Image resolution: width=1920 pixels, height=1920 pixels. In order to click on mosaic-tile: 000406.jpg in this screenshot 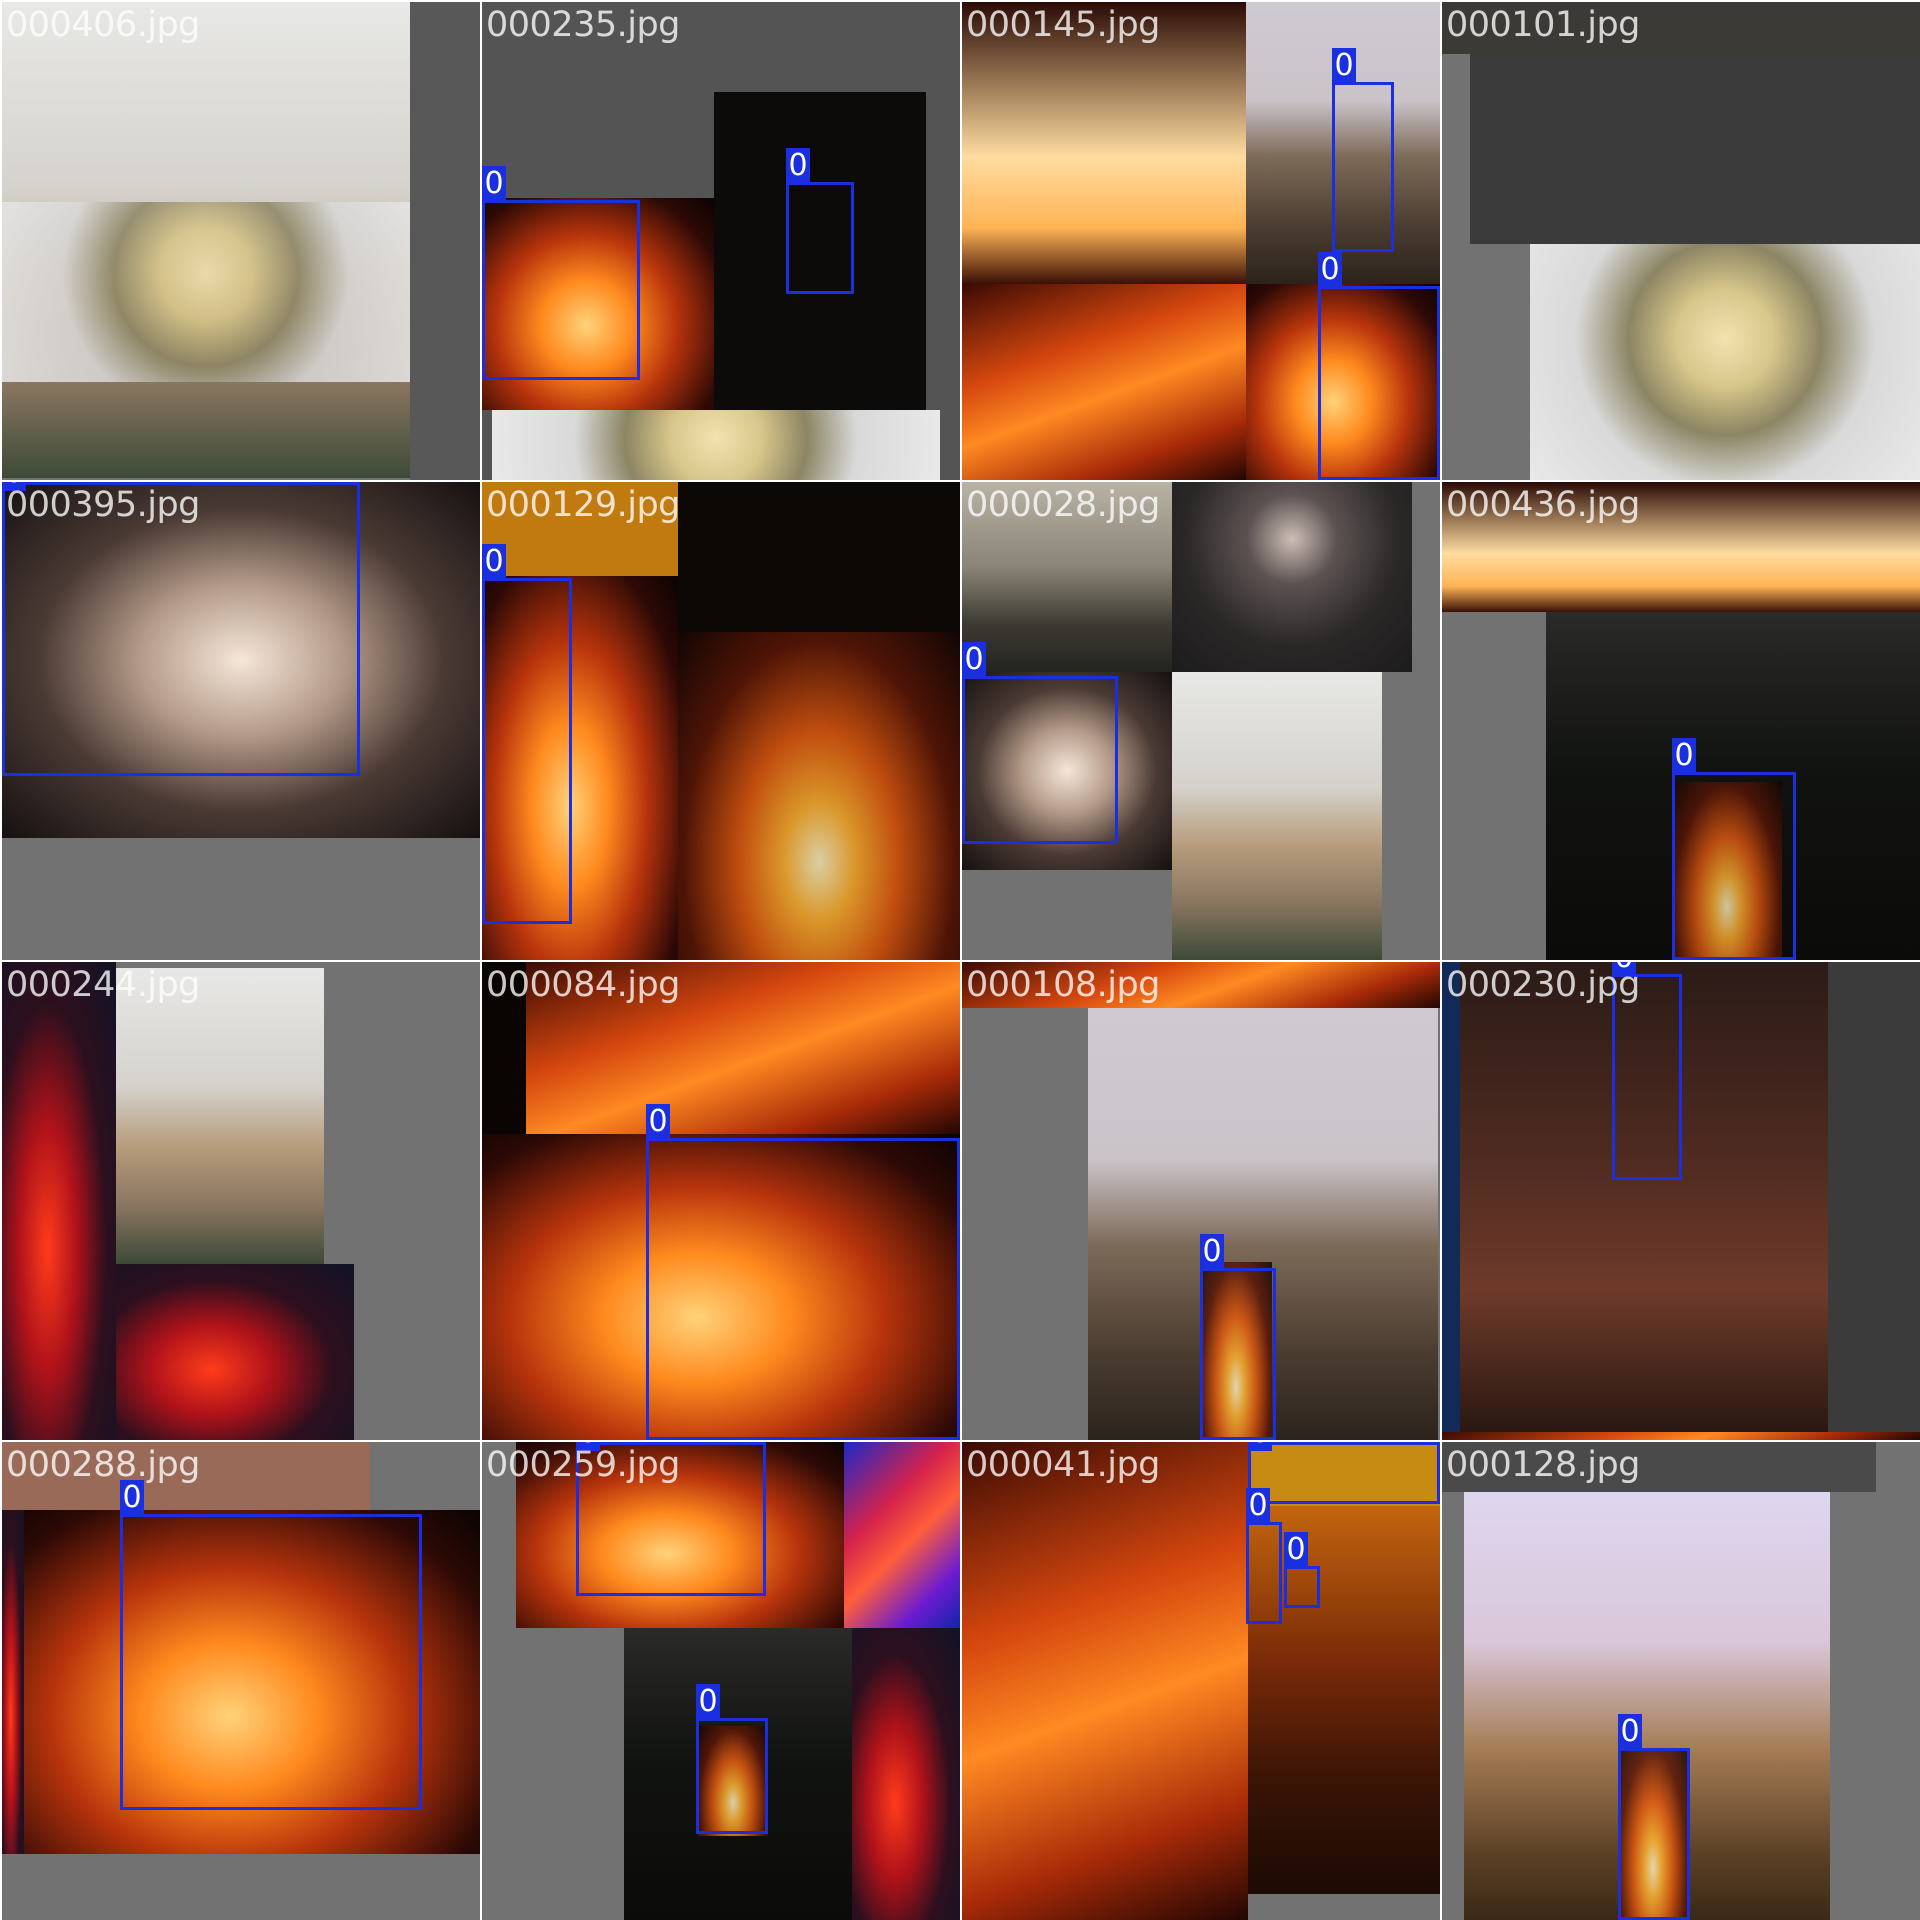, I will do `click(241, 241)`.